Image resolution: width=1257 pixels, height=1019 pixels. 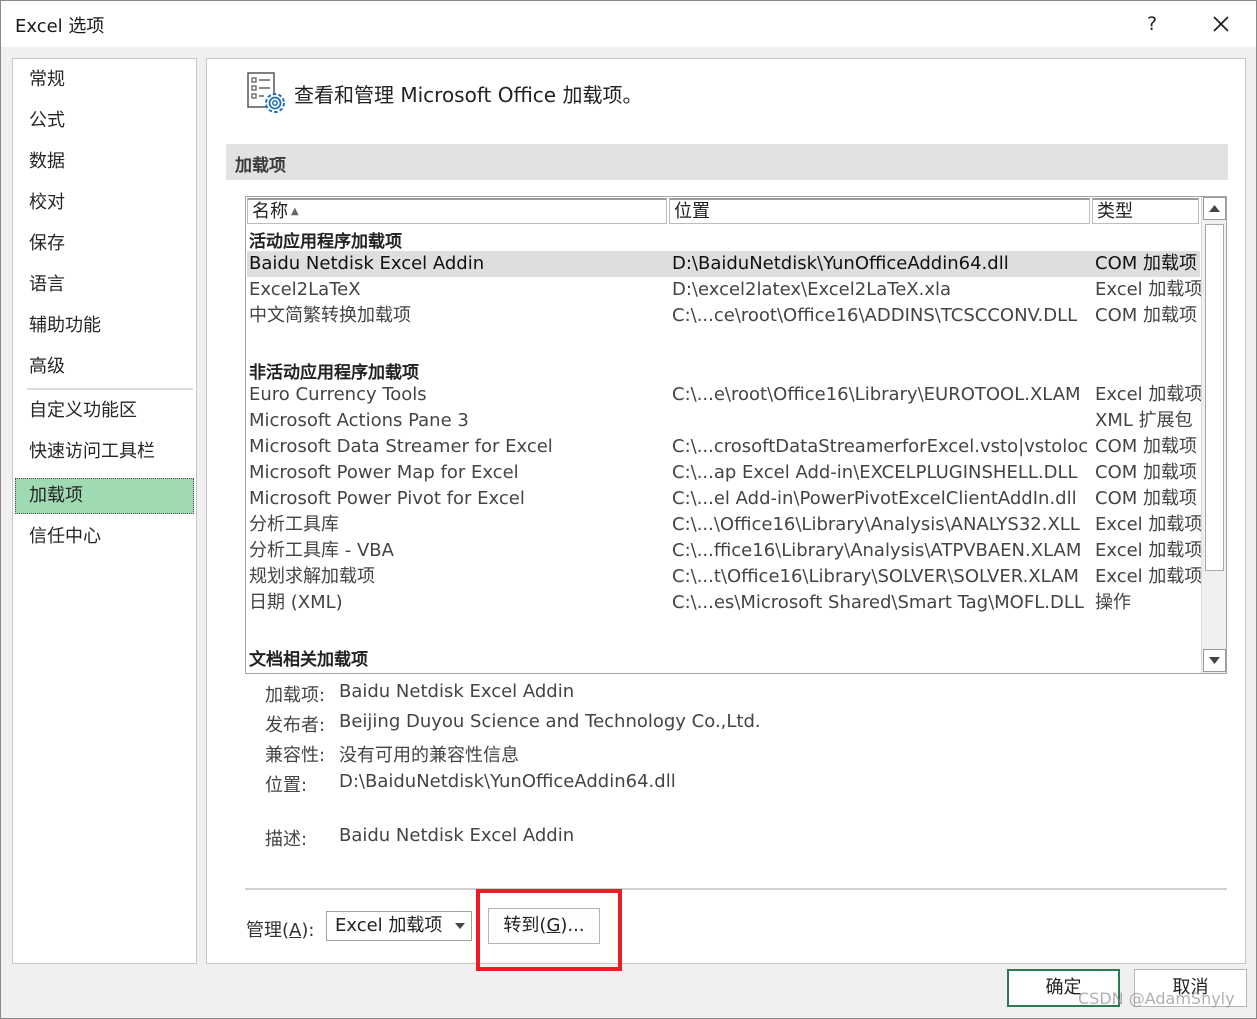 I want to click on triangle-up-icon, so click(x=1214, y=208).